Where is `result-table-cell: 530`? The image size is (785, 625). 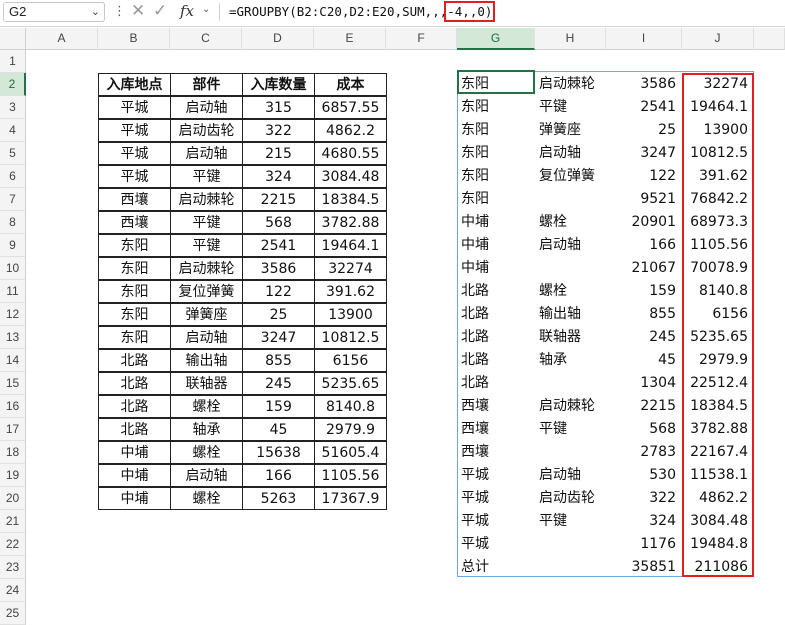
result-table-cell: 530 is located at coordinates (644, 475).